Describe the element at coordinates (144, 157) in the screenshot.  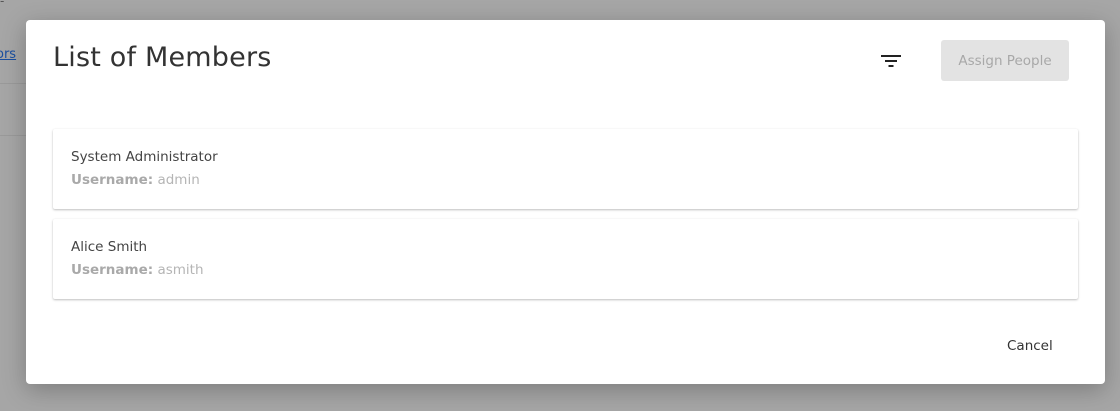
I see `member-name: System Administrator` at that location.